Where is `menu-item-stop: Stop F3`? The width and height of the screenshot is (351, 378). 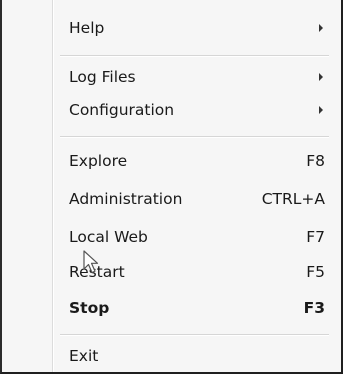
menu-item-stop: Stop F3 is located at coordinates (194, 308).